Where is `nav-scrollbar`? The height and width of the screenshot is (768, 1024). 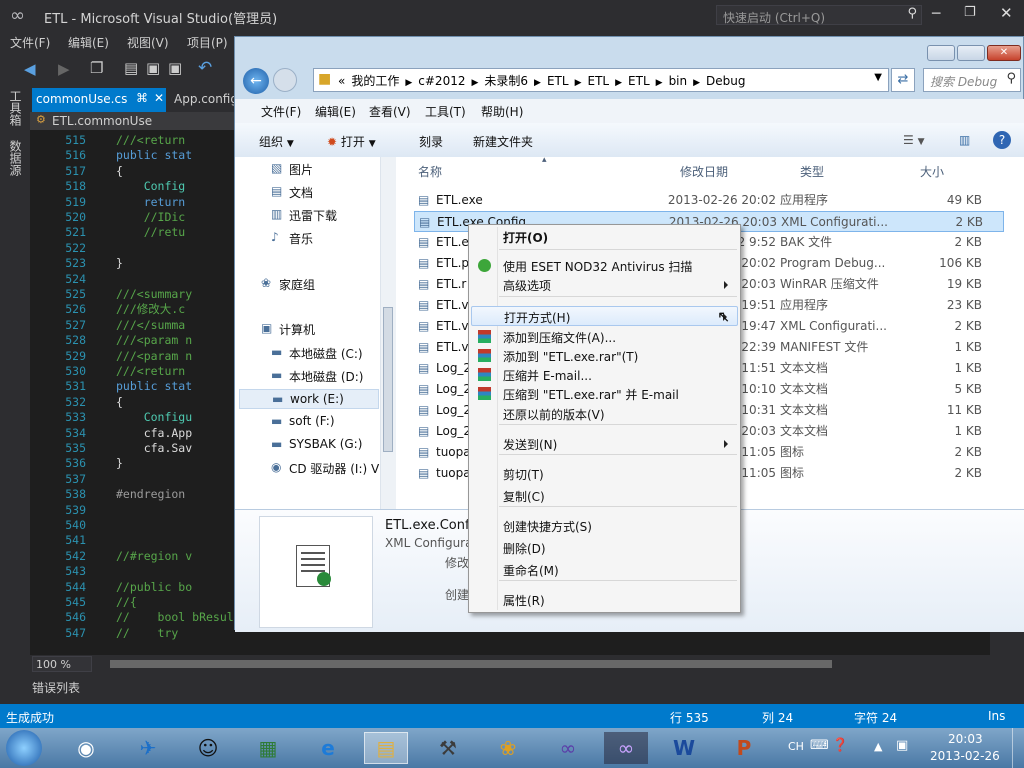 nav-scrollbar is located at coordinates (388, 333).